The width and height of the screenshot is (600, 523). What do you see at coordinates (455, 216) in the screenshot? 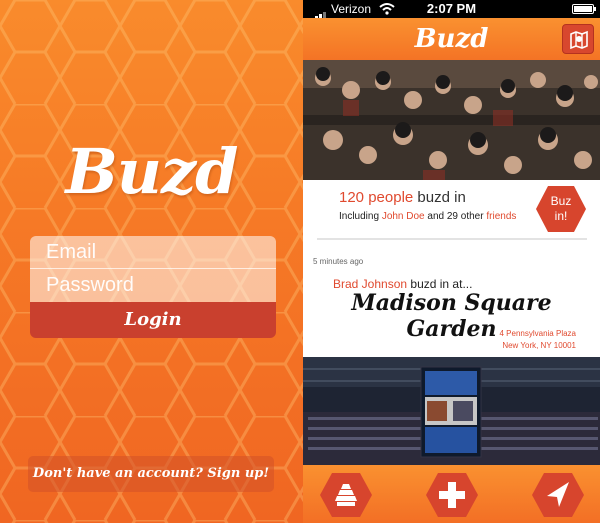
I see `and-more-text: and 29 other` at bounding box center [455, 216].